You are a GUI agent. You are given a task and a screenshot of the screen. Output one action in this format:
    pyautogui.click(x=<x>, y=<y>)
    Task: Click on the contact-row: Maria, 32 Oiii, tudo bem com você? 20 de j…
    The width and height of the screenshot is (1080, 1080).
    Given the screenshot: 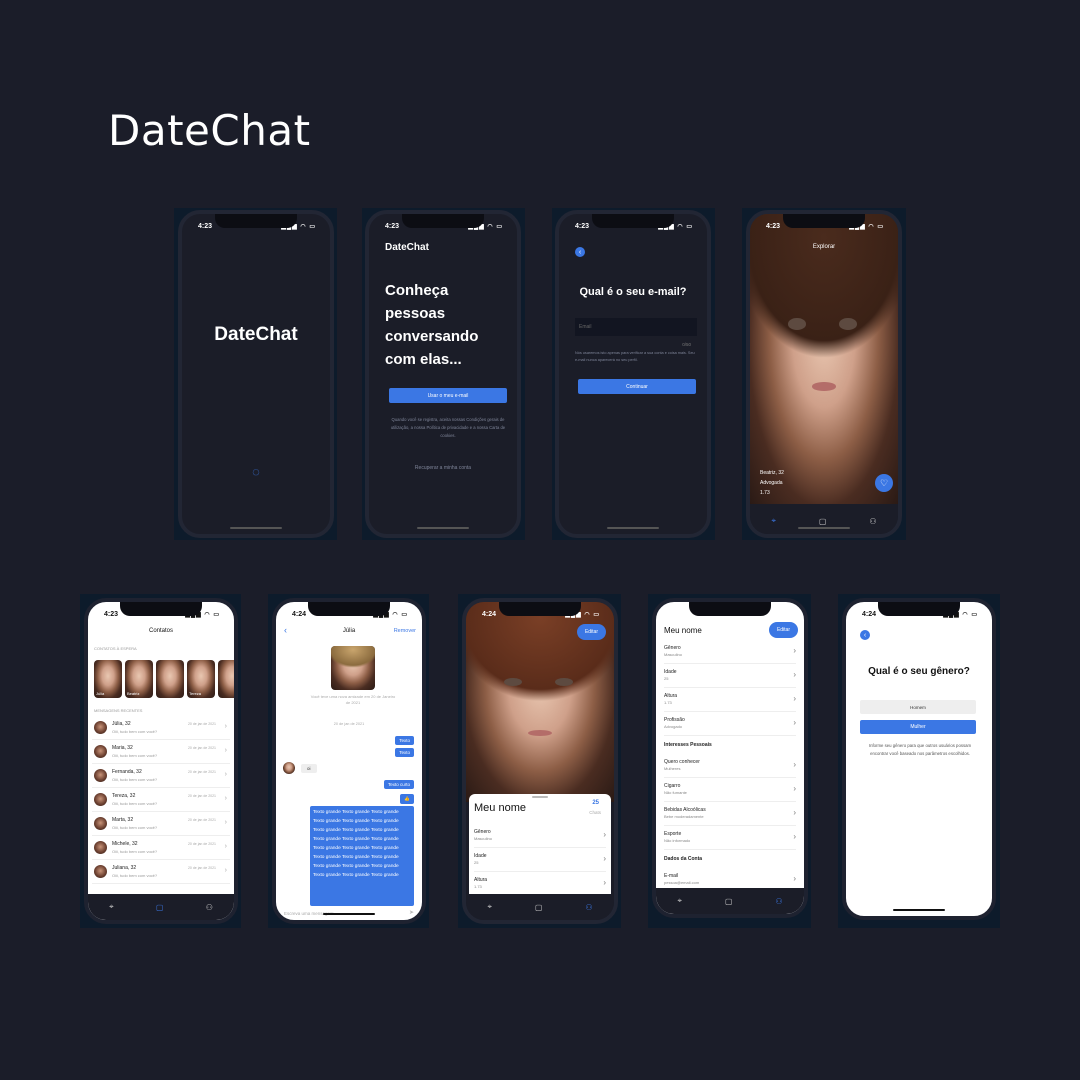 What is the action you would take?
    pyautogui.click(x=161, y=752)
    